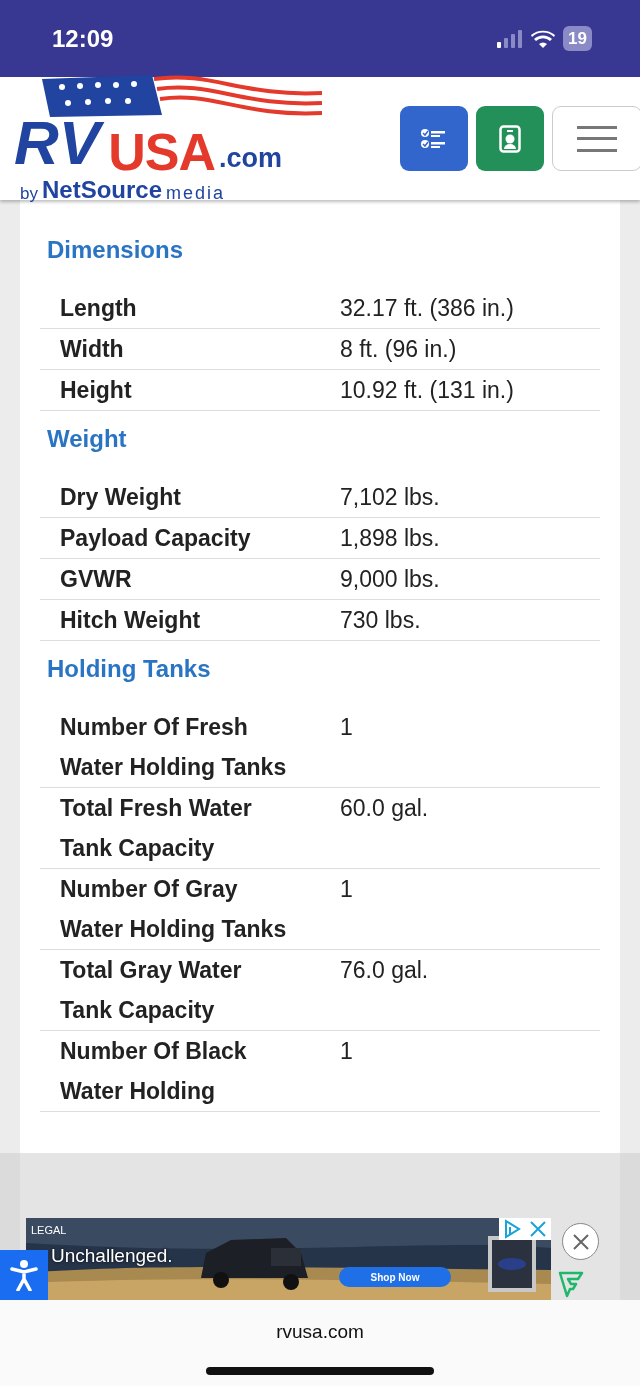 Image resolution: width=640 pixels, height=1386 pixels. I want to click on id-badge-icon, so click(510, 138).